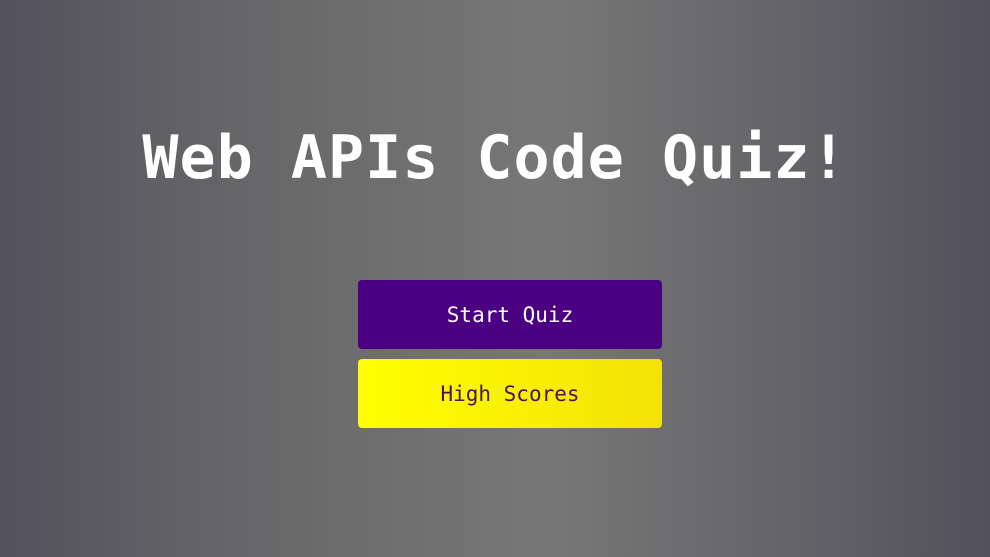 The image size is (990, 557). I want to click on start-quiz-button: Start Quiz, so click(510, 314).